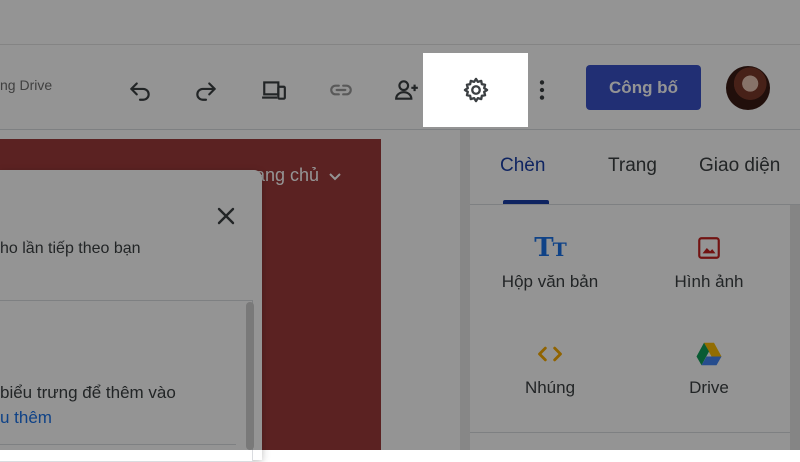 The height and width of the screenshot is (462, 800). Describe the element at coordinates (522, 166) in the screenshot. I see `tab-insert: Chèn` at that location.